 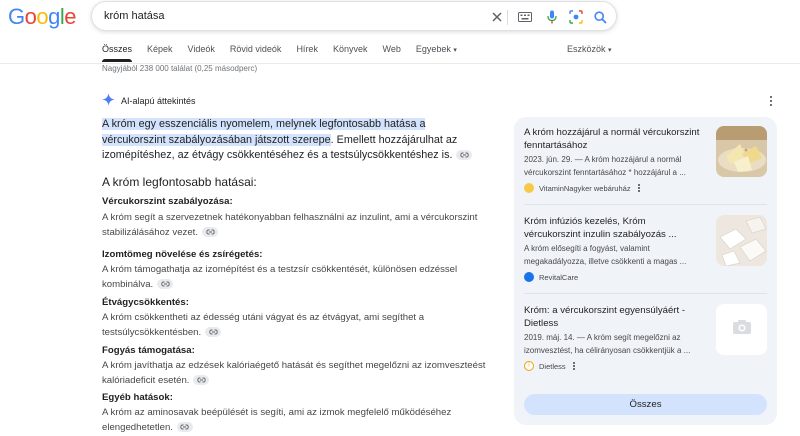 I want to click on source-site: ! Dietless, so click(x=549, y=366).